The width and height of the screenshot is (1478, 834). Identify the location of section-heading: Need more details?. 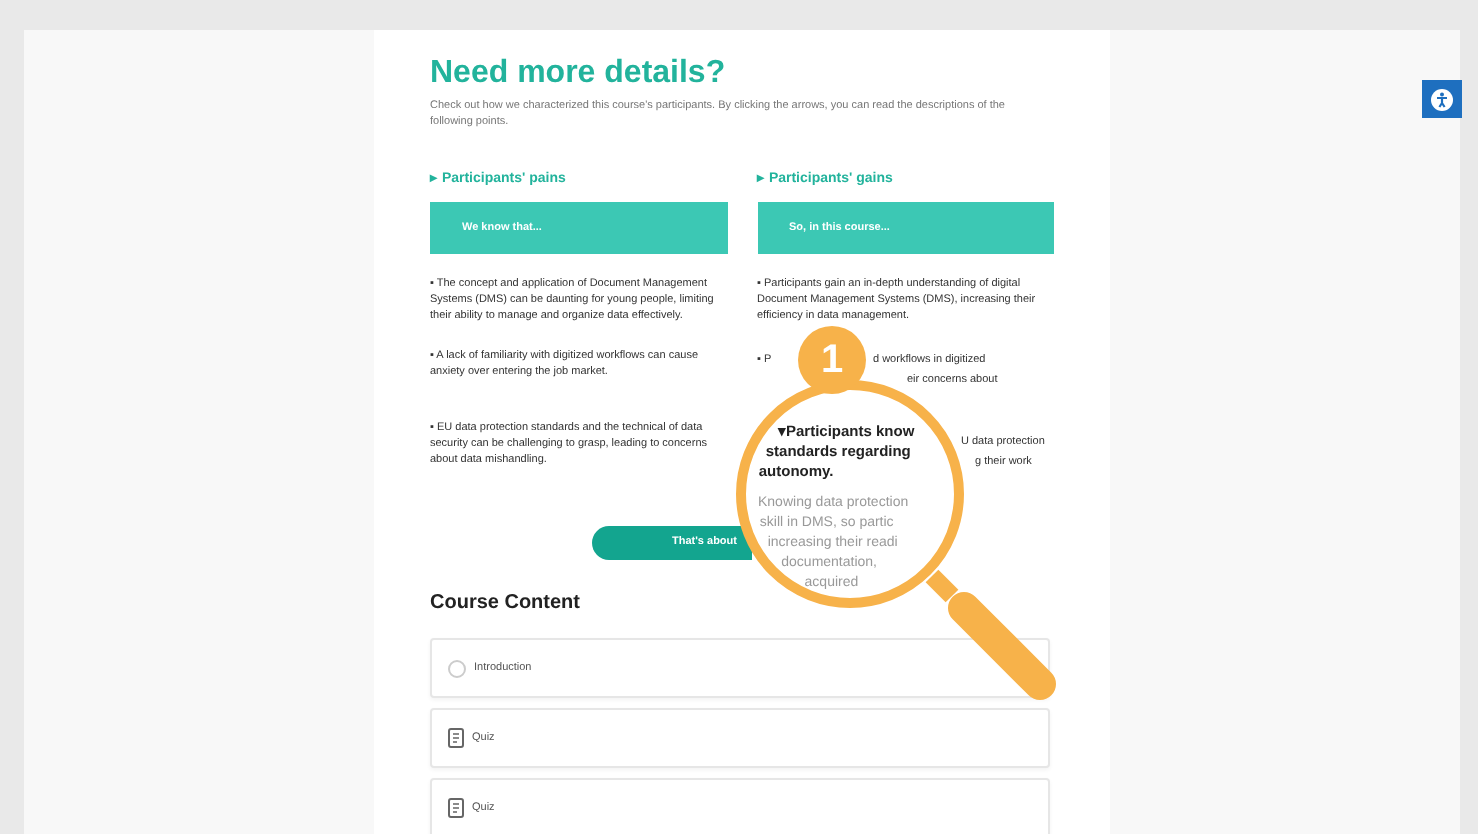
(579, 74).